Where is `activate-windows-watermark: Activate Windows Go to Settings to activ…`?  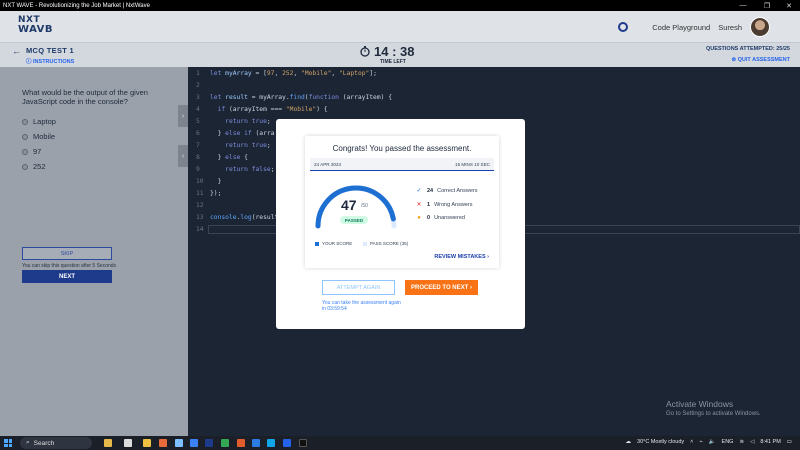 activate-windows-watermark: Activate Windows Go to Settings to activ… is located at coordinates (713, 408).